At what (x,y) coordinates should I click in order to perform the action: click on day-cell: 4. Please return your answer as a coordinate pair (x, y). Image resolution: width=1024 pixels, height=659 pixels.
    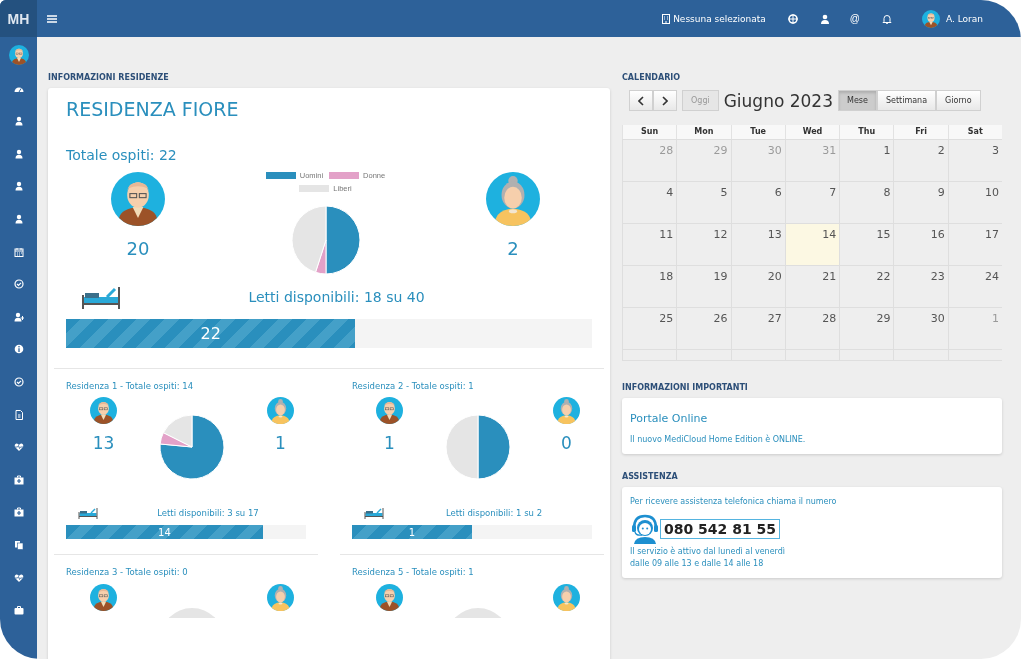
    Looking at the image, I should click on (649, 202).